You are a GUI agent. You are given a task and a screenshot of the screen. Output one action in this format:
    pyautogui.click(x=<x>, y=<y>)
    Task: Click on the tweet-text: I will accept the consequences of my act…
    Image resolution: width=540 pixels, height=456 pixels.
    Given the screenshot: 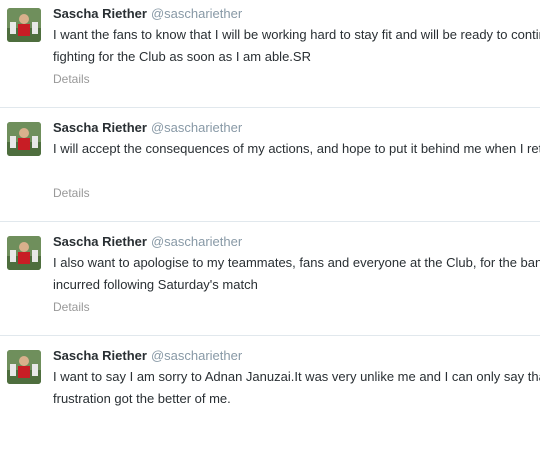 What is the action you would take?
    pyautogui.click(x=296, y=148)
    